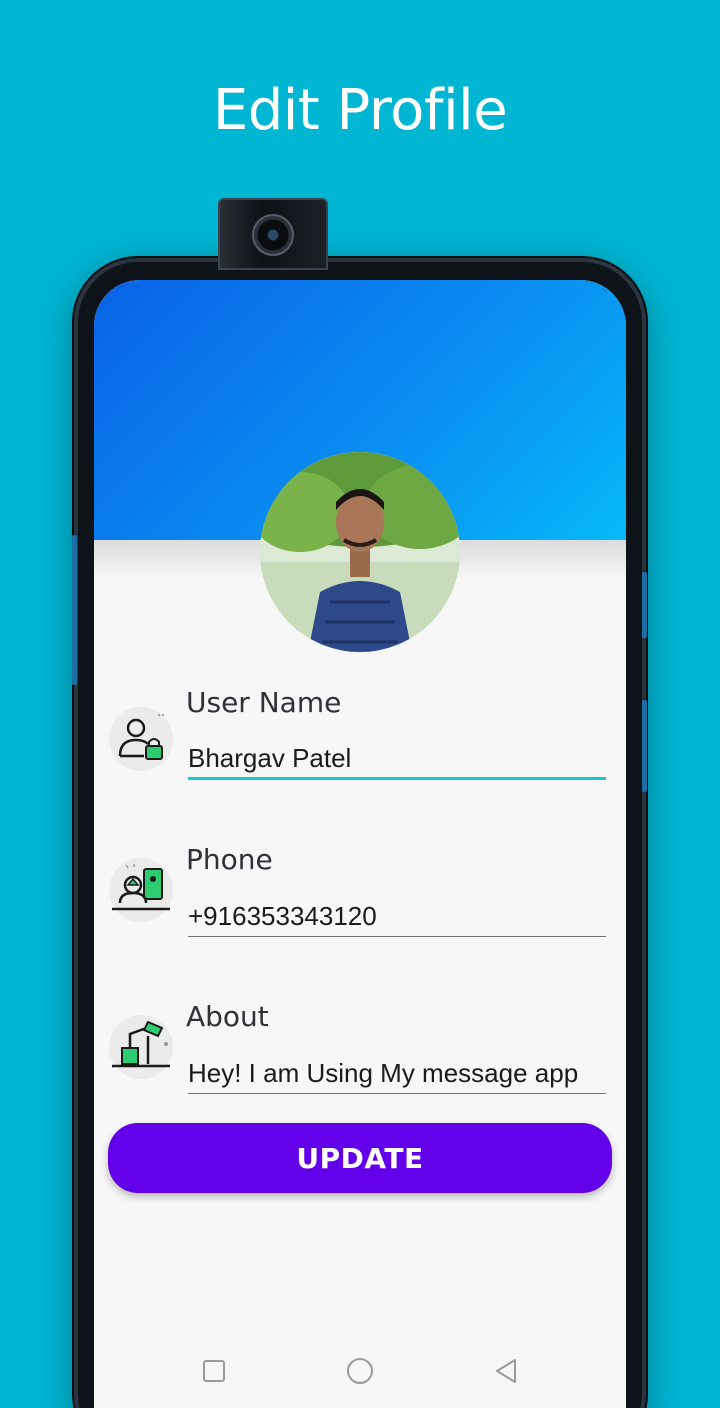 The width and height of the screenshot is (720, 1408). What do you see at coordinates (229, 859) in the screenshot?
I see `phone-label: Phone` at bounding box center [229, 859].